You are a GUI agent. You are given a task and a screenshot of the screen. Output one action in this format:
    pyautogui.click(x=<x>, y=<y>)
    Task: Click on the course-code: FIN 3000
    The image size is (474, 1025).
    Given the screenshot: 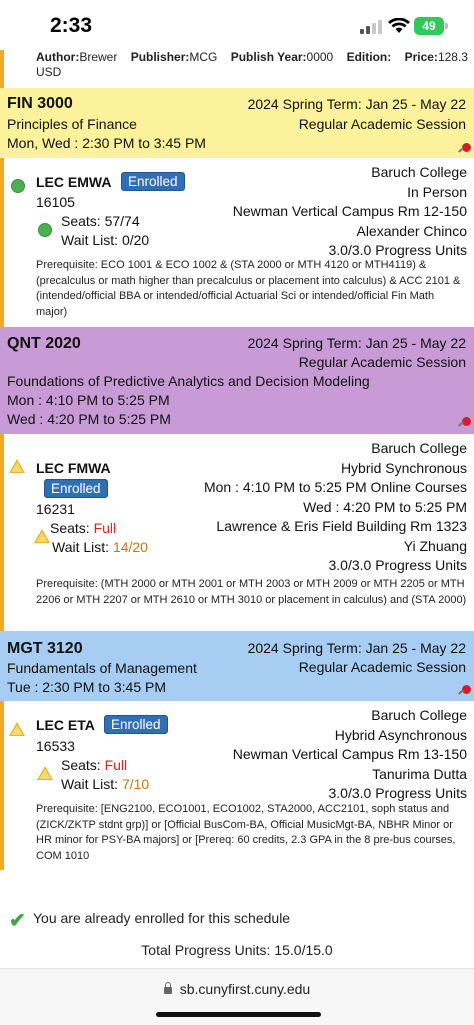 What is the action you would take?
    pyautogui.click(x=40, y=103)
    